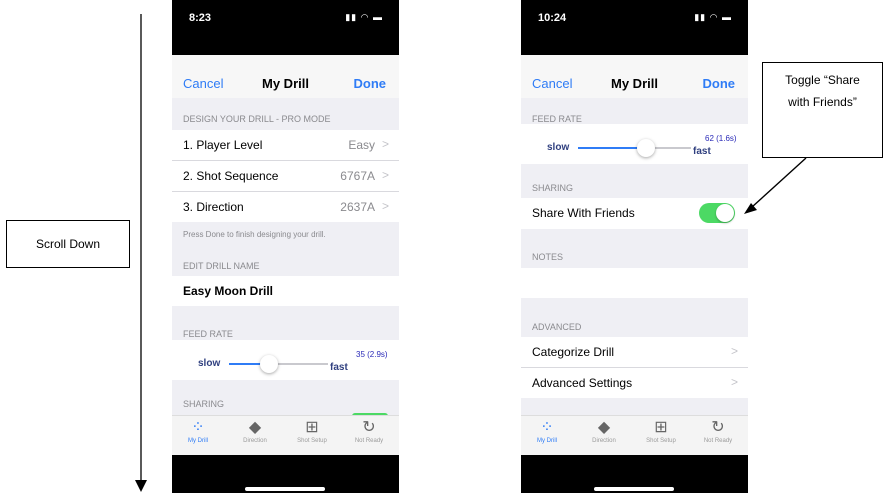 This screenshot has width=887, height=493. What do you see at coordinates (634, 144) in the screenshot?
I see `feed-rate-slider-row: slow fast 62 (1.6s)` at bounding box center [634, 144].